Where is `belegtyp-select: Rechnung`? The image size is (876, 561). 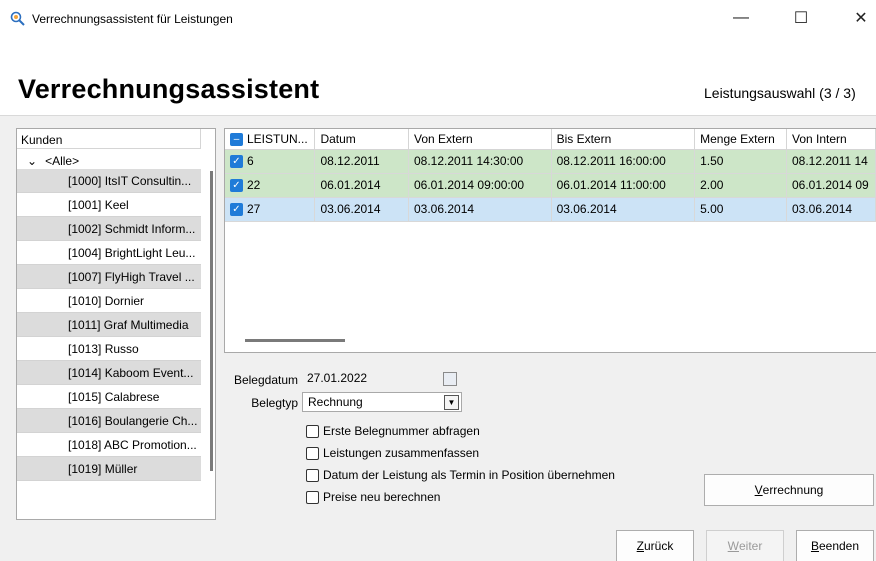 belegtyp-select: Rechnung is located at coordinates (382, 402).